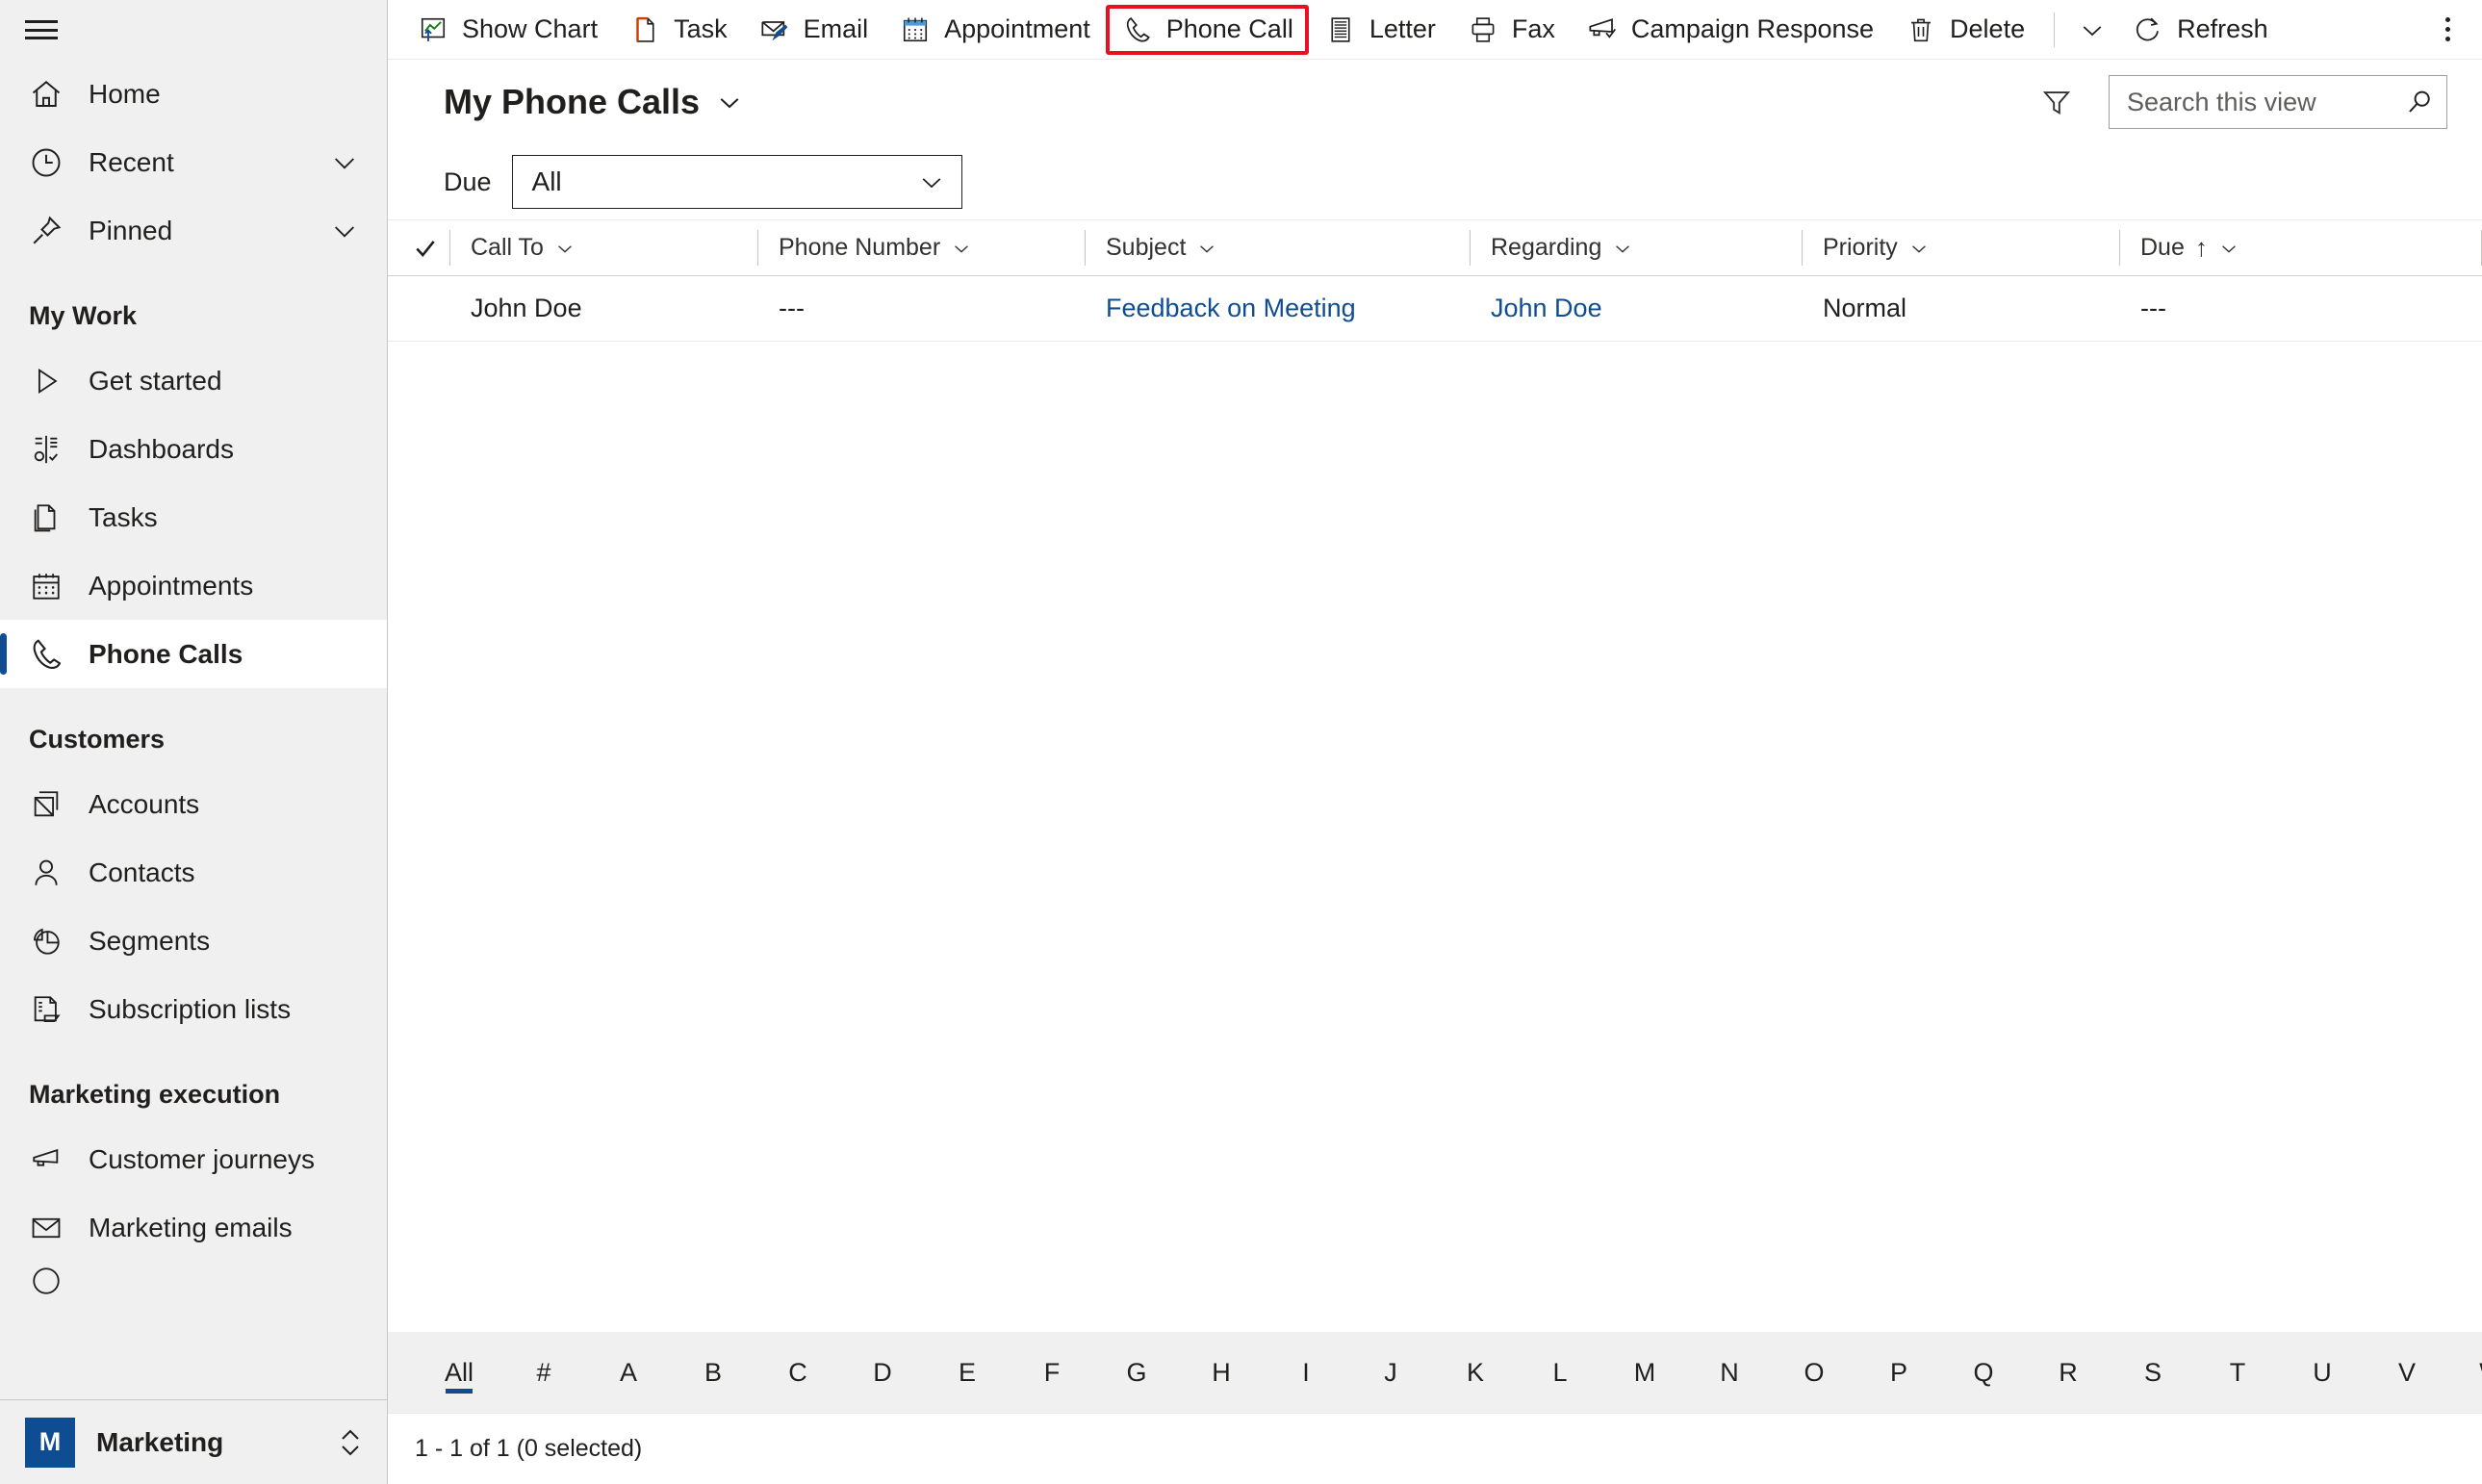 This screenshot has height=1484, width=2482. What do you see at coordinates (193, 517) in the screenshot?
I see `sidebar-item-tasks: Tasks` at bounding box center [193, 517].